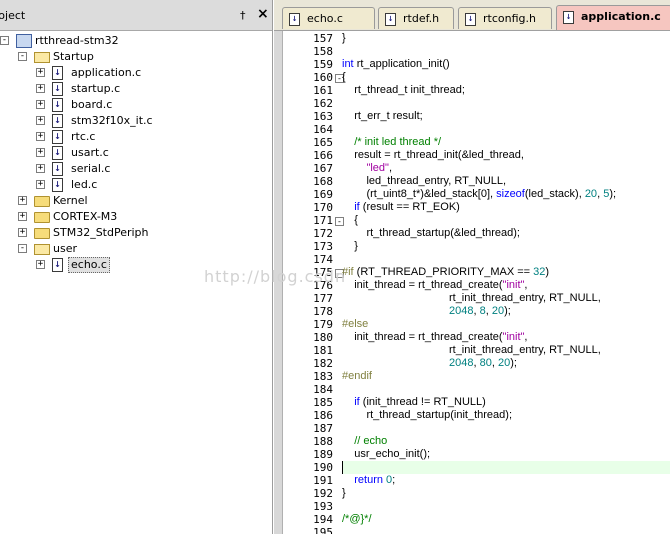 The width and height of the screenshot is (670, 534). What do you see at coordinates (506, 467) in the screenshot?
I see `current-line-highlight` at bounding box center [506, 467].